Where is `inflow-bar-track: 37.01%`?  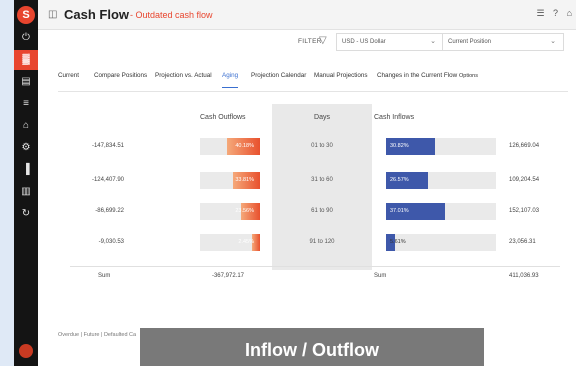 inflow-bar-track: 37.01% is located at coordinates (441, 211).